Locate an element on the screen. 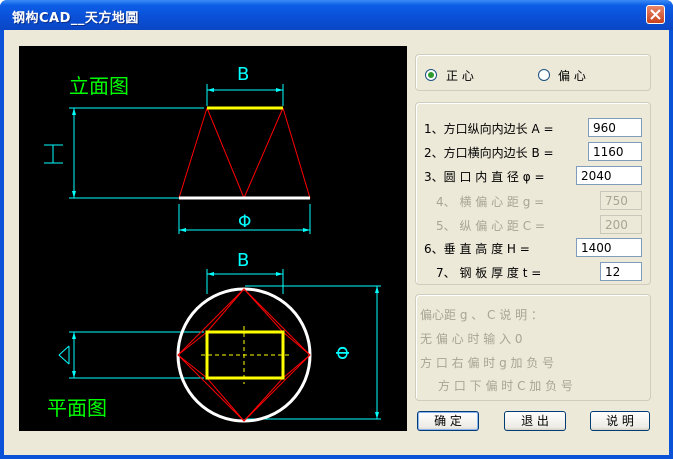 This screenshot has width=673, height=459. param-input-phi is located at coordinates (609, 175).